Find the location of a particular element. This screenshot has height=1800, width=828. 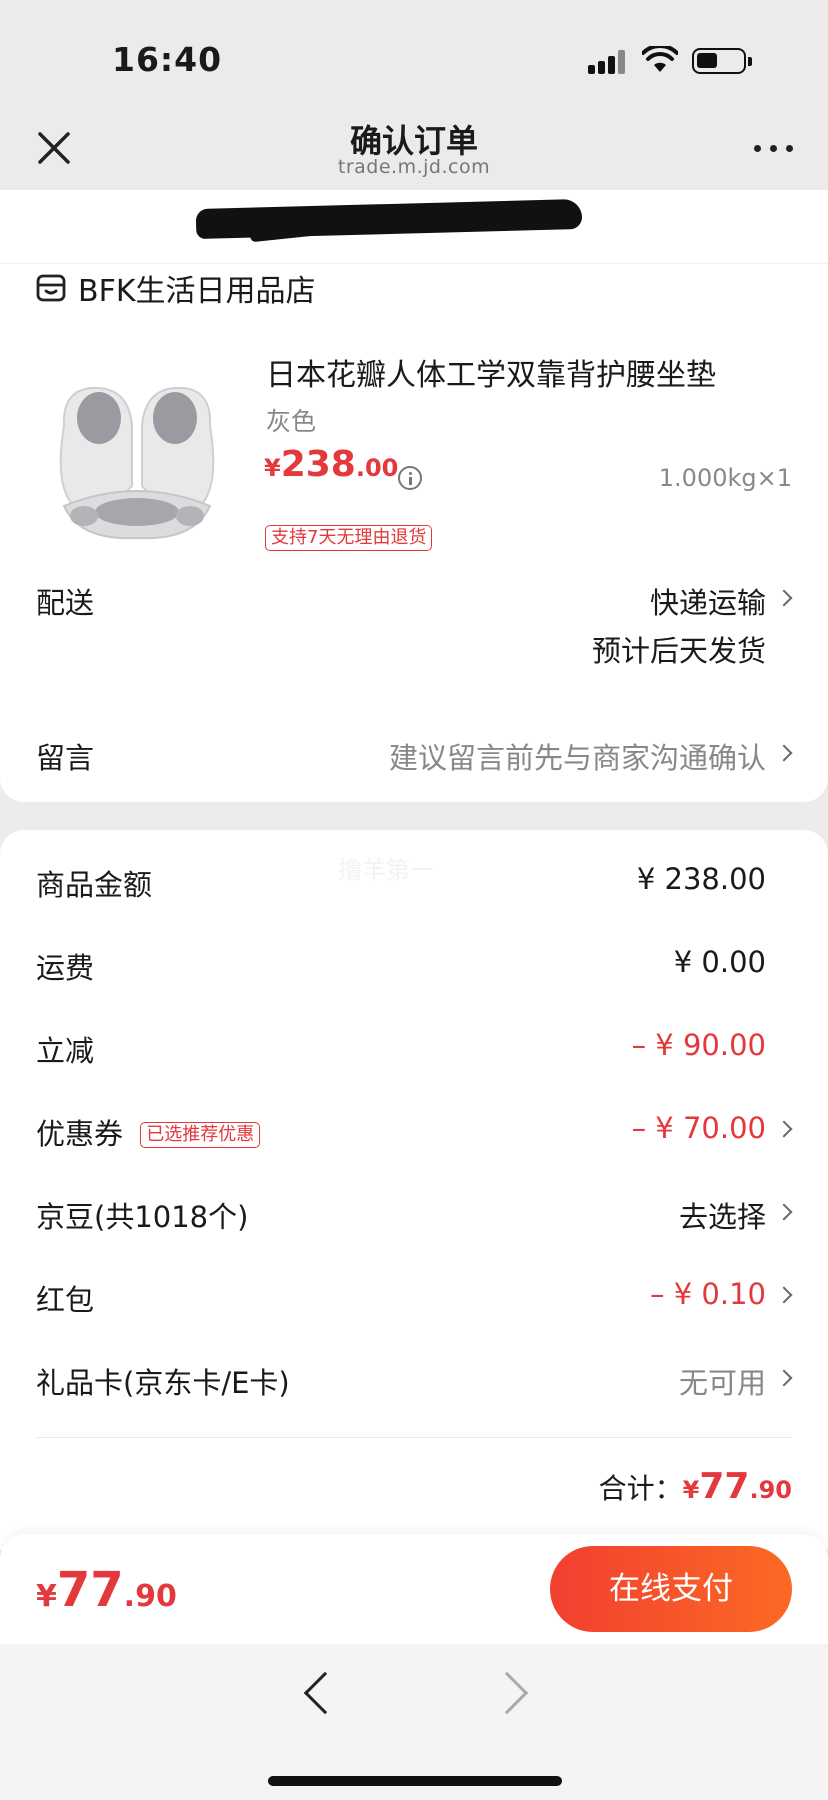

status-time: 16:40 is located at coordinates (167, 59).